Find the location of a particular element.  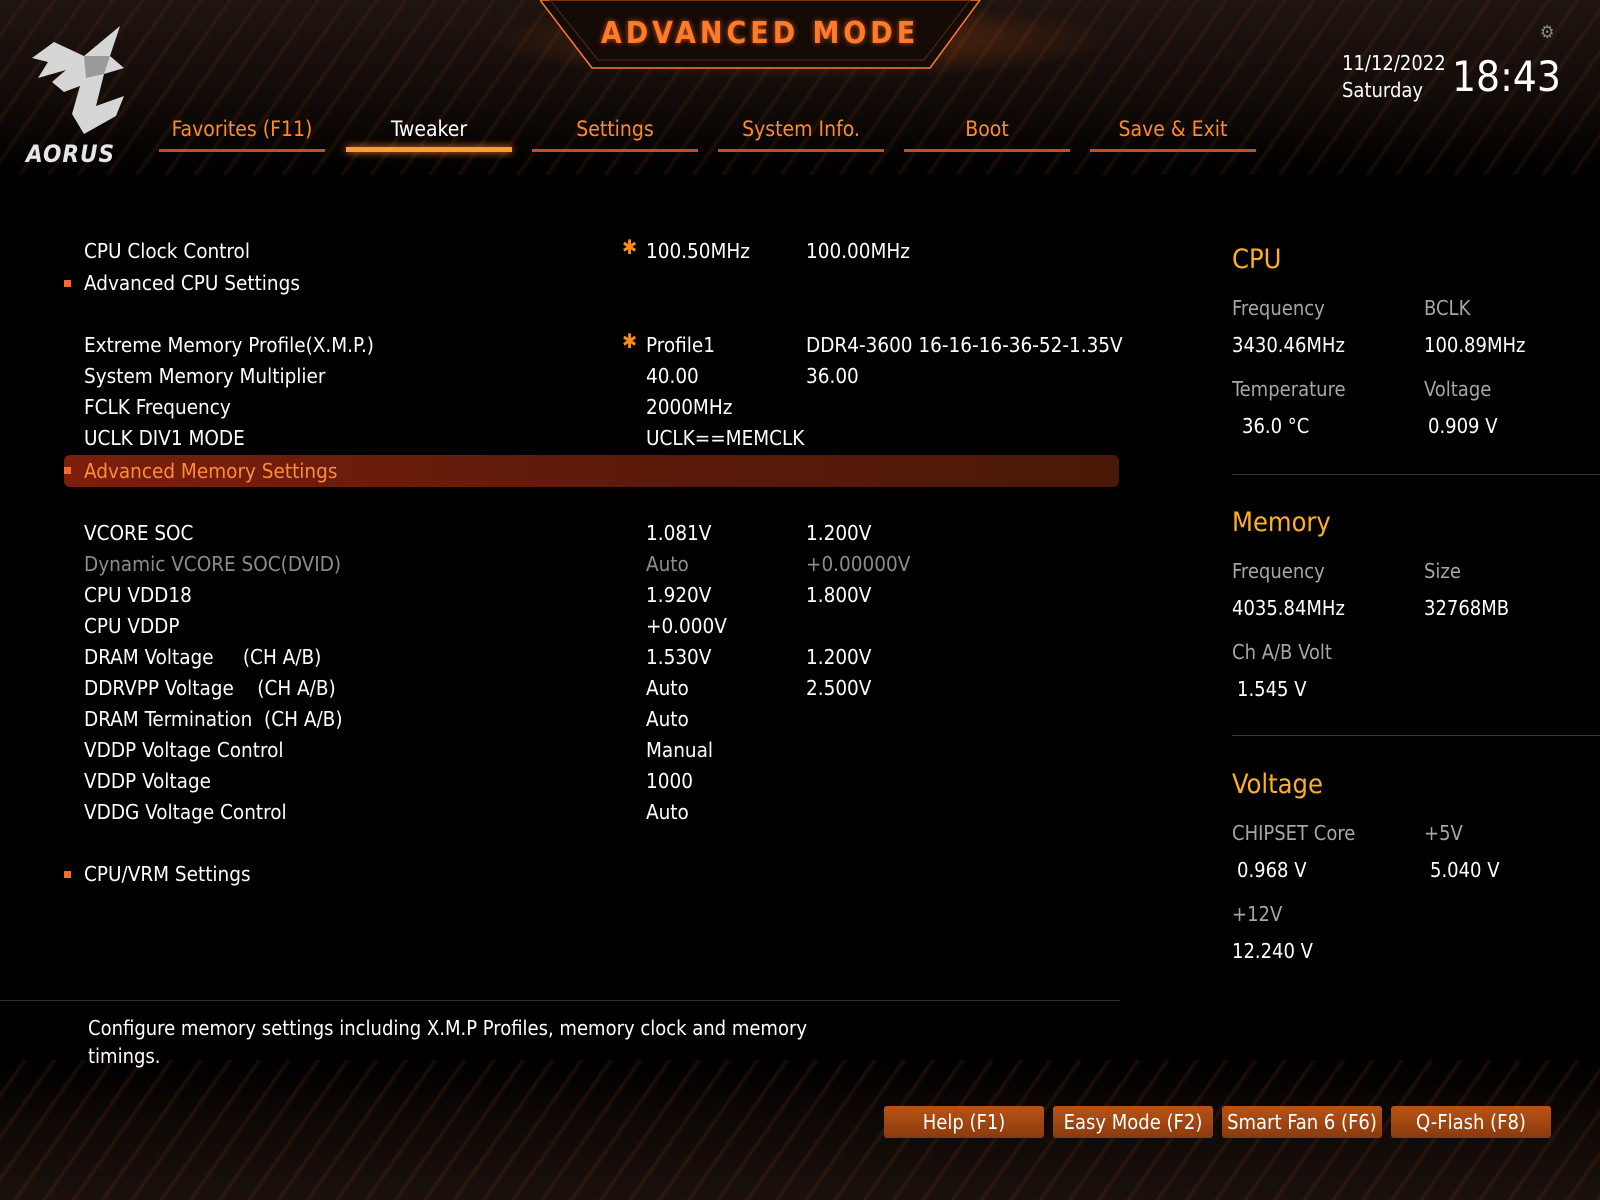

aorus-brand-text: AORUS is located at coordinates (71, 154).